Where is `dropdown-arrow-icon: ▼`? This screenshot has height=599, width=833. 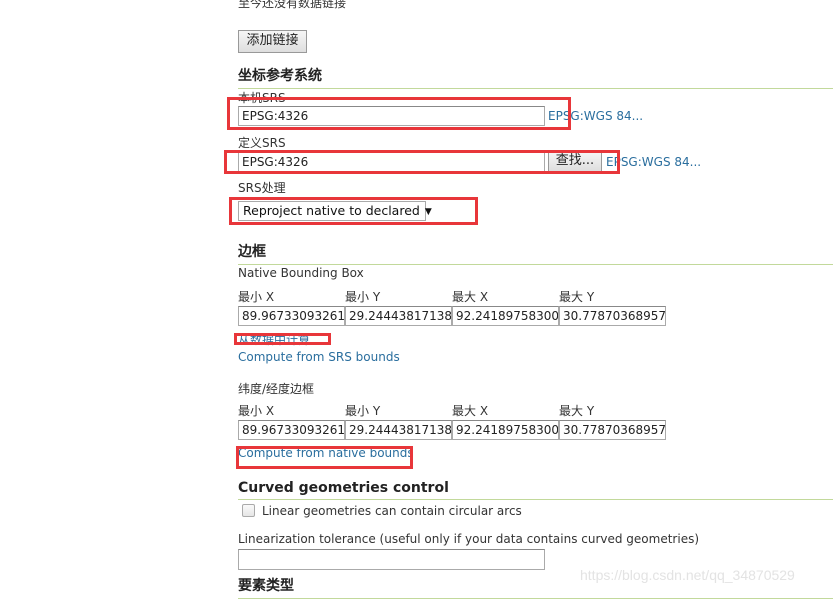 dropdown-arrow-icon: ▼ is located at coordinates (428, 212).